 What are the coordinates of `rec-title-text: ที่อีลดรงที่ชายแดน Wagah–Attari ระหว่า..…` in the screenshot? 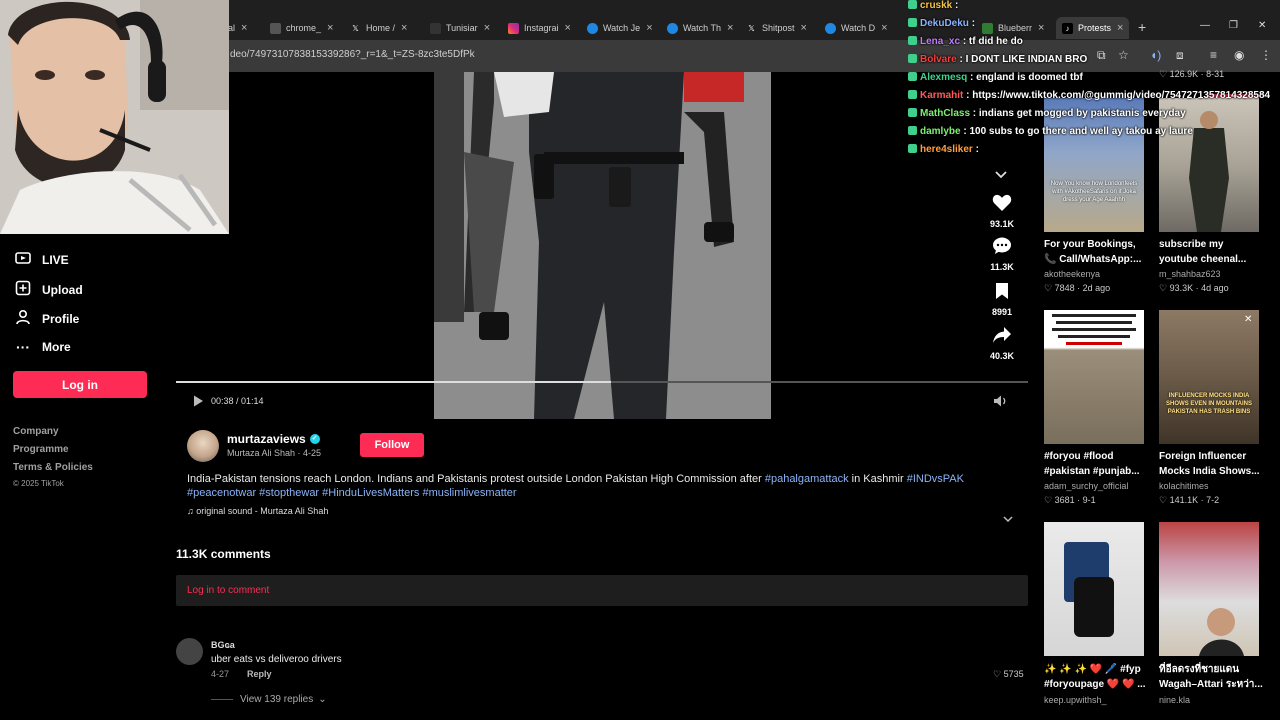 It's located at (1211, 677).